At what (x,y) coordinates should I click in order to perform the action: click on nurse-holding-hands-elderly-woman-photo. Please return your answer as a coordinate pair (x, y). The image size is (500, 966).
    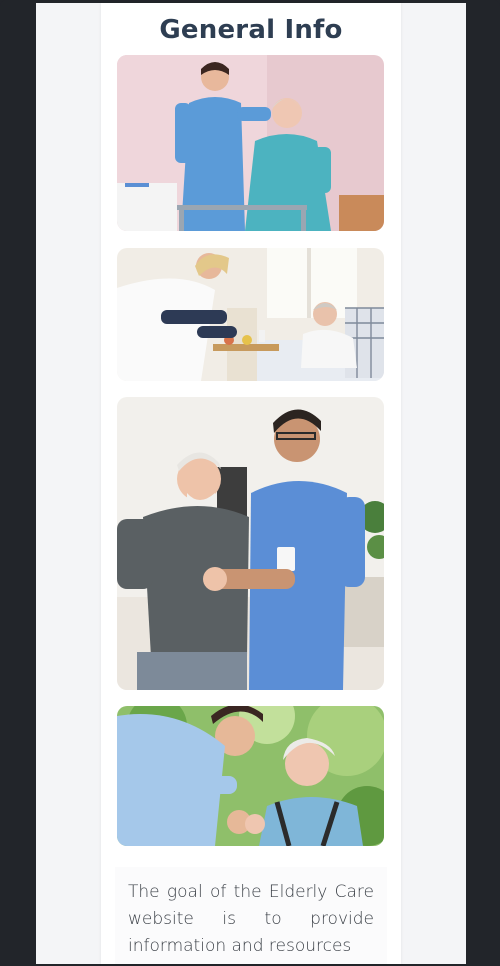
    Looking at the image, I should click on (250, 776).